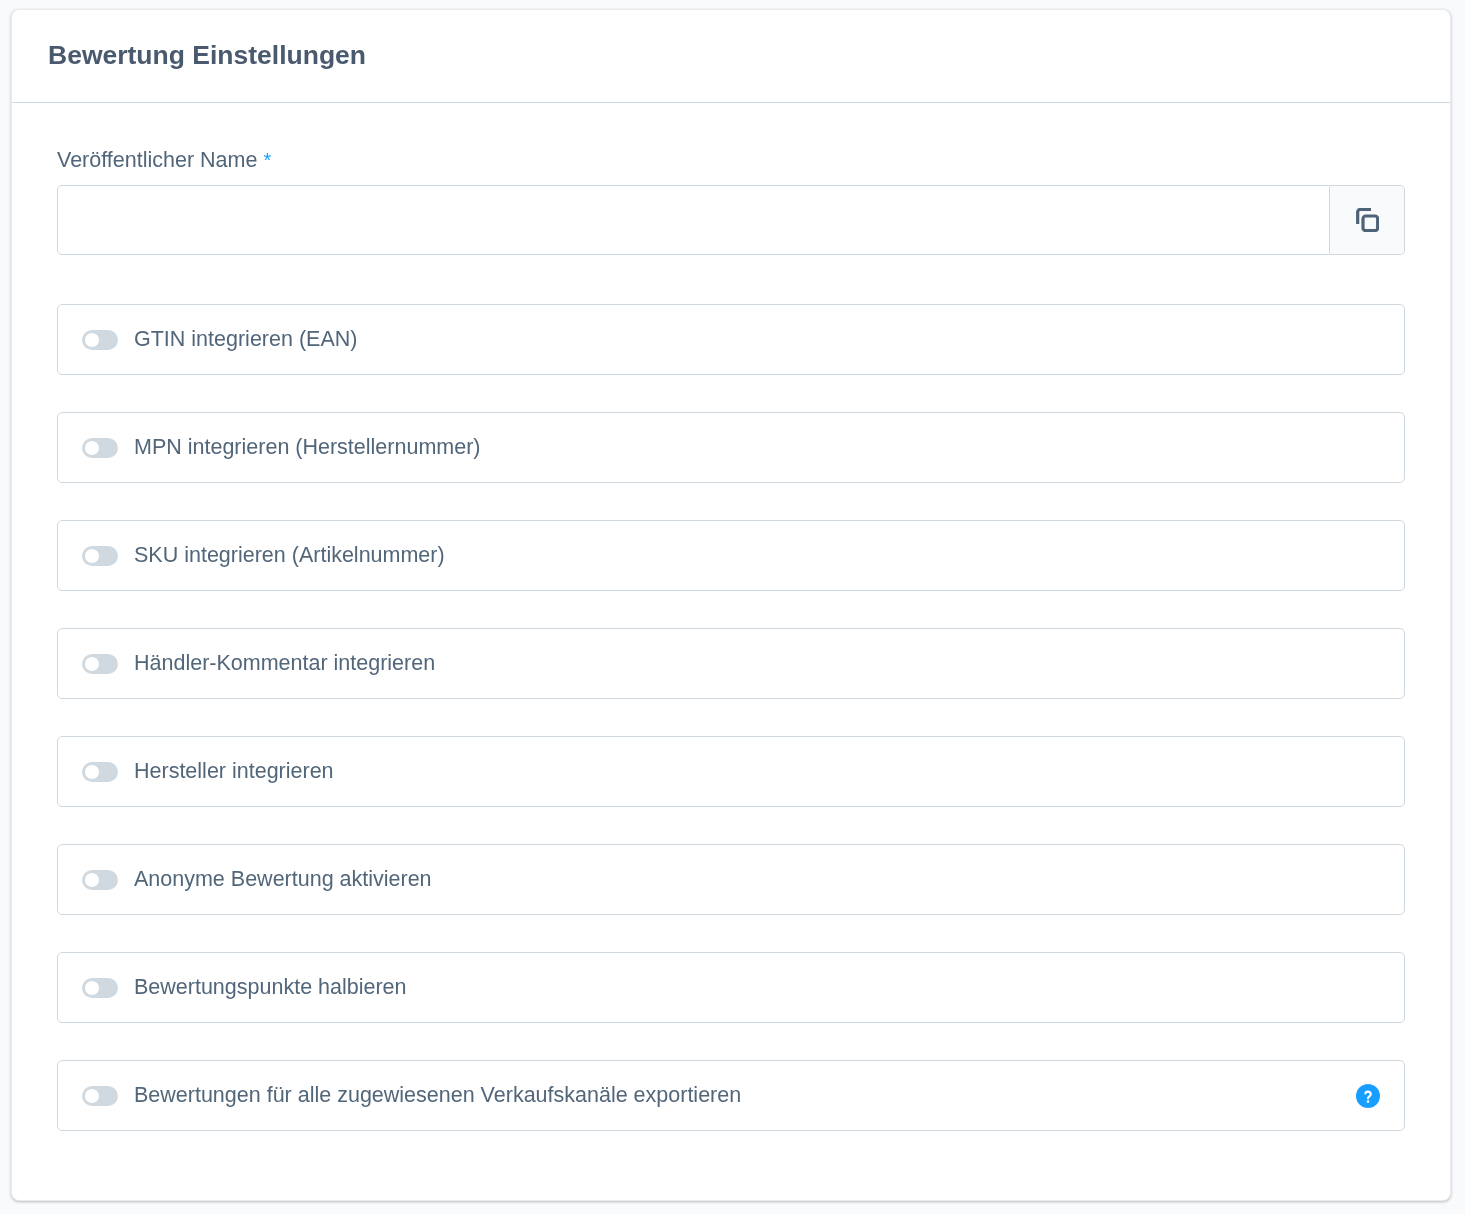  Describe the element at coordinates (157, 160) in the screenshot. I see `field-label: Veröffentlicher Name` at that location.